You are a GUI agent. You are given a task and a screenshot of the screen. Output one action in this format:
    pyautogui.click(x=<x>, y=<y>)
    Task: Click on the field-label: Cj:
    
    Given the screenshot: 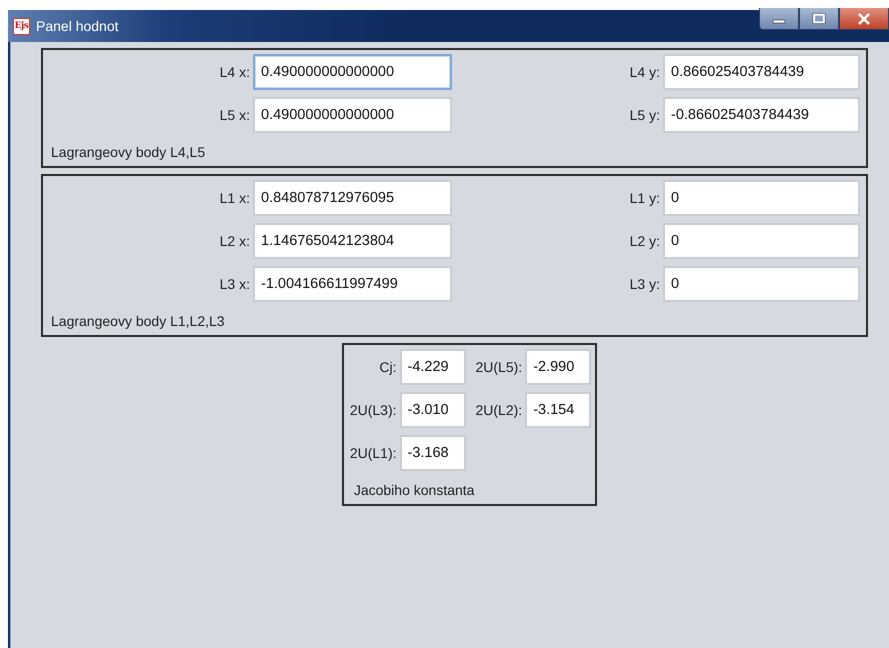 What is the action you would take?
    pyautogui.click(x=387, y=367)
    